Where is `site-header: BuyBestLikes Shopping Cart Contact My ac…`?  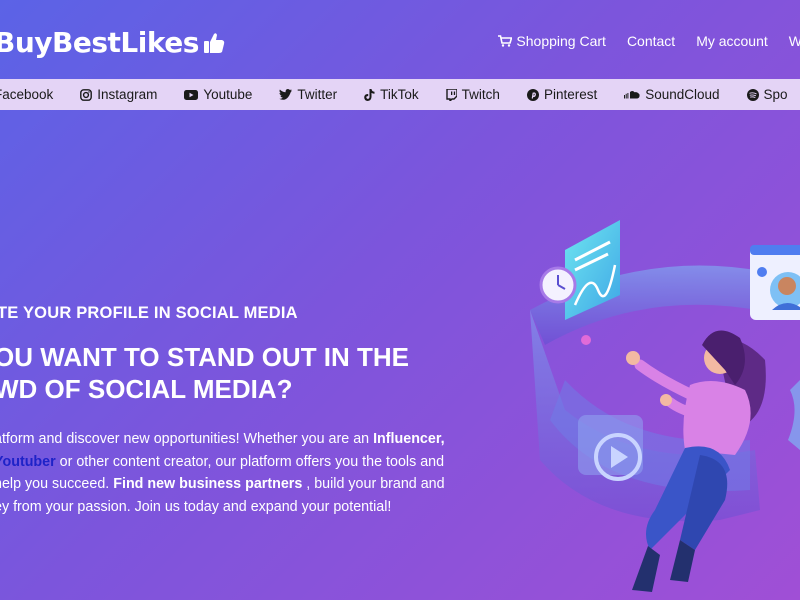
site-header: BuyBestLikes Shopping Cart Contact My ac… is located at coordinates (400, 40).